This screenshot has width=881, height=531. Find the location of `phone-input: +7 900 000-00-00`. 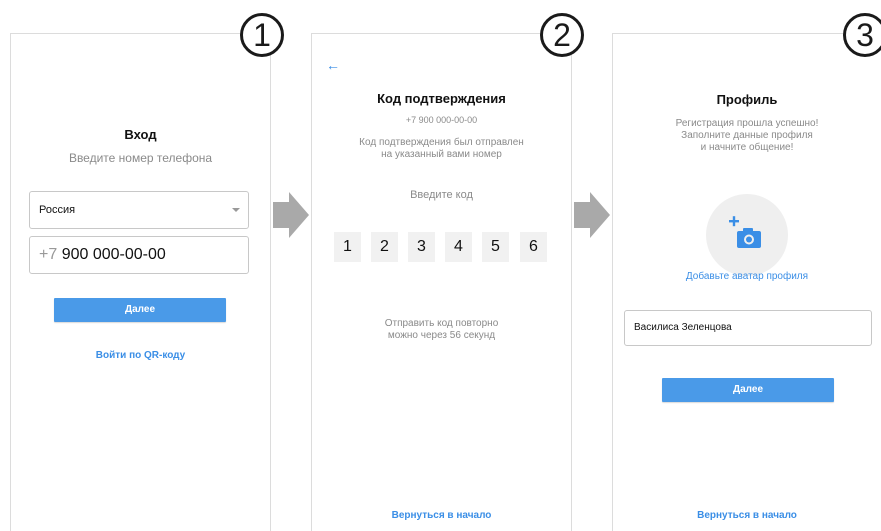

phone-input: +7 900 000-00-00 is located at coordinates (139, 255).